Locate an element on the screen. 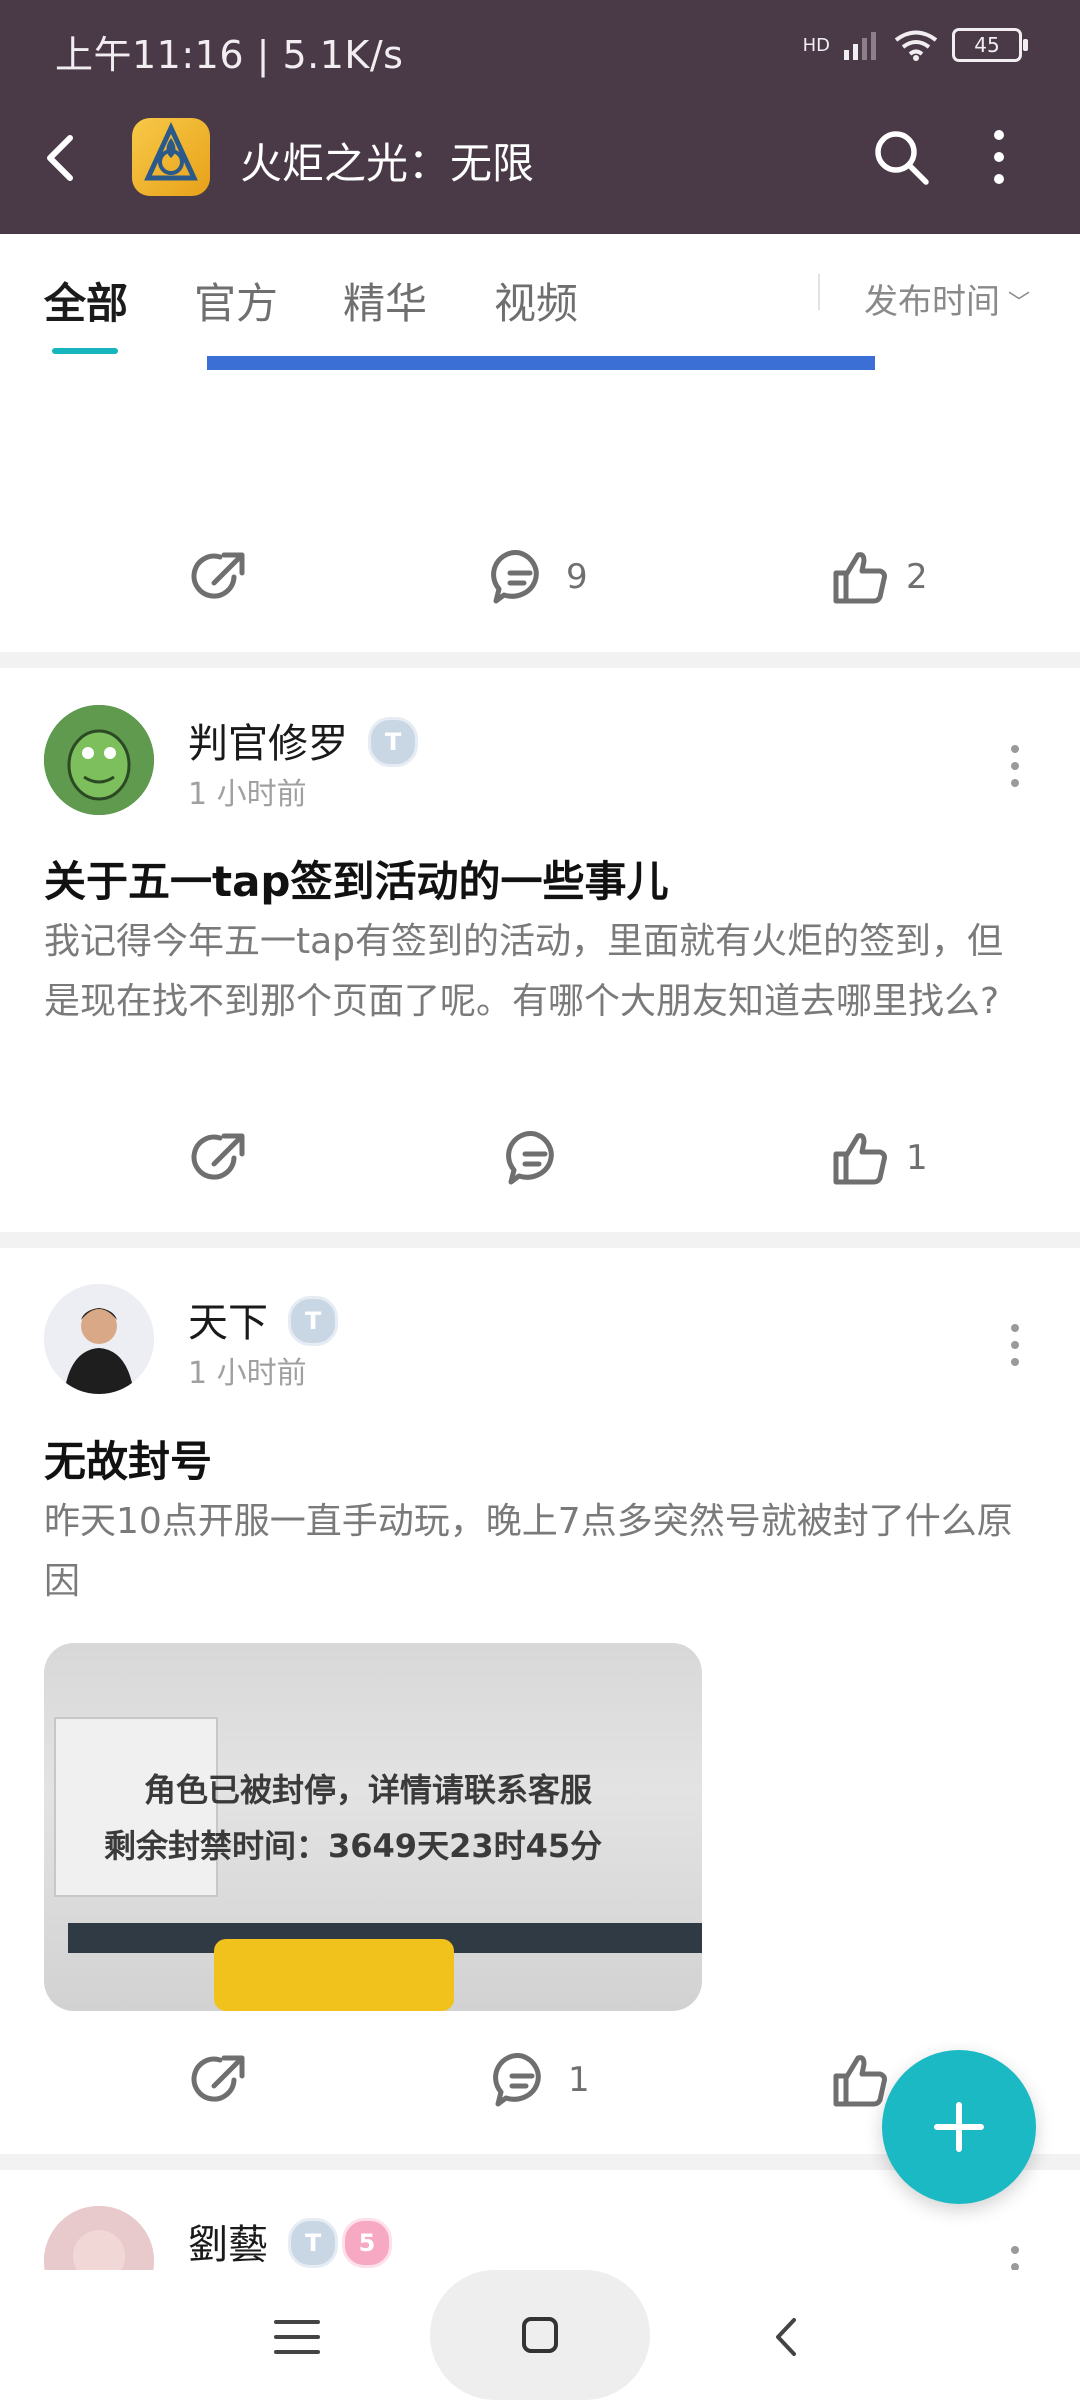 The width and height of the screenshot is (1080, 2400). post-image: 角色已被封停，详情请联系客服 剩余封禁时间：3649天23时45分 is located at coordinates (373, 1827).